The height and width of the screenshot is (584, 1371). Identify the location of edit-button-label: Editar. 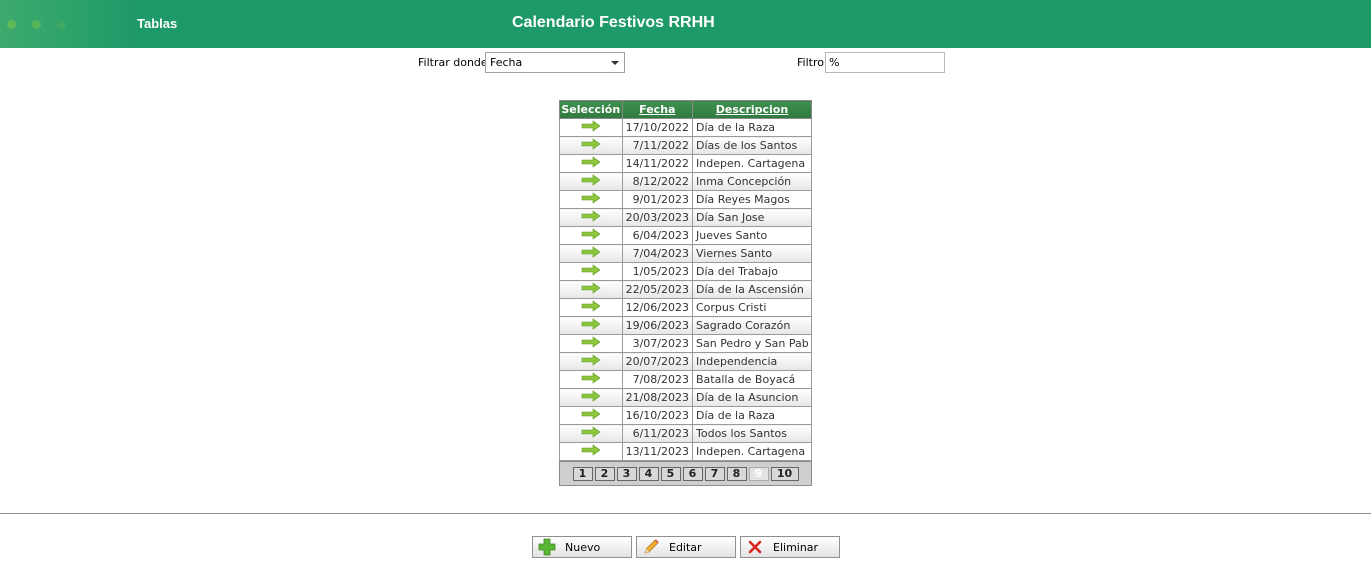
(685, 547).